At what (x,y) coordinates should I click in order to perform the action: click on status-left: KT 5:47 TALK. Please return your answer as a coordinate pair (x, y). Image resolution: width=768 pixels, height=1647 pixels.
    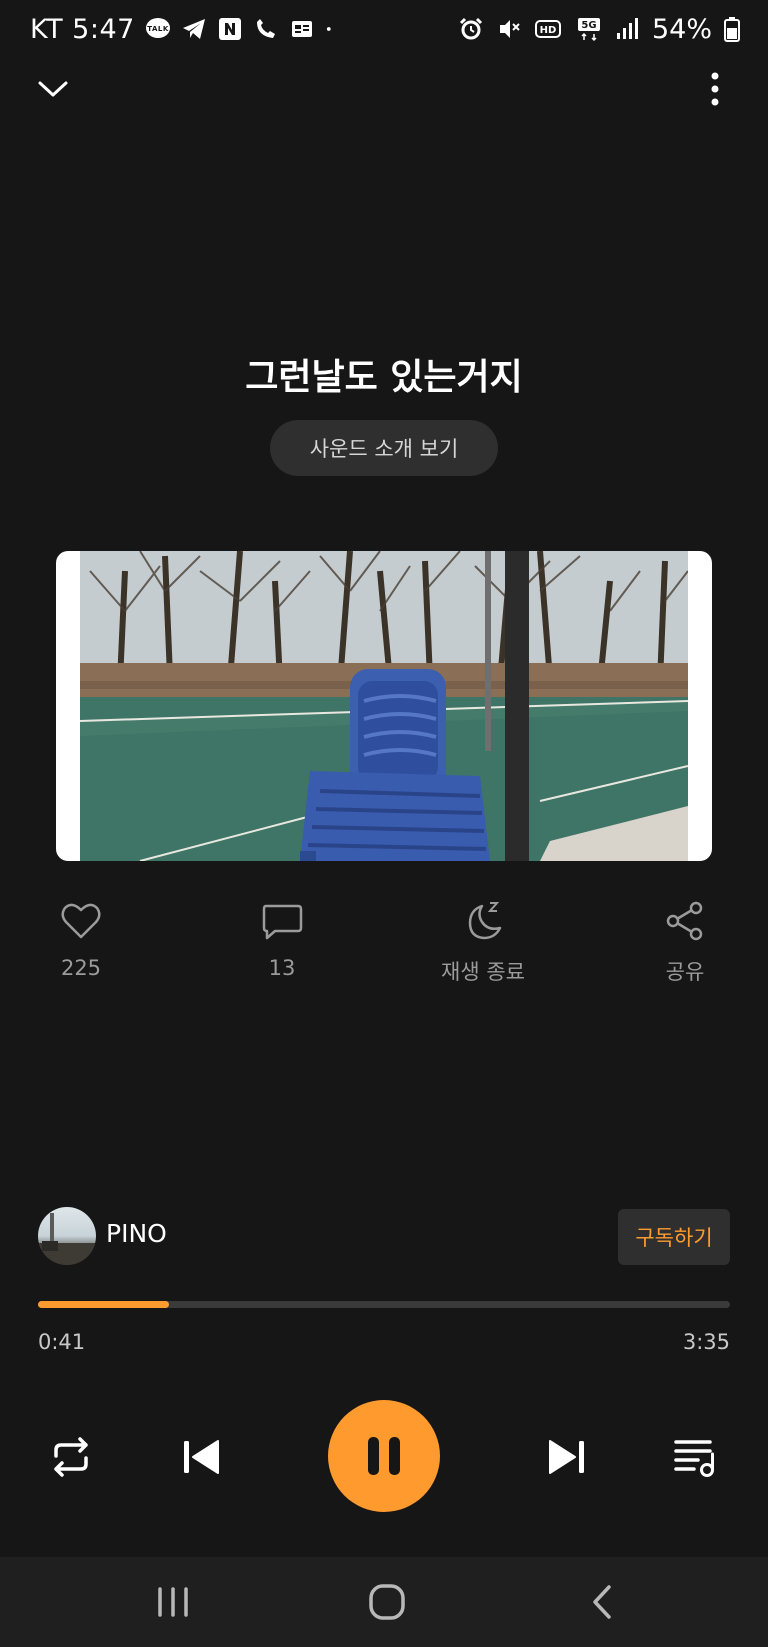
    Looking at the image, I should click on (184, 29).